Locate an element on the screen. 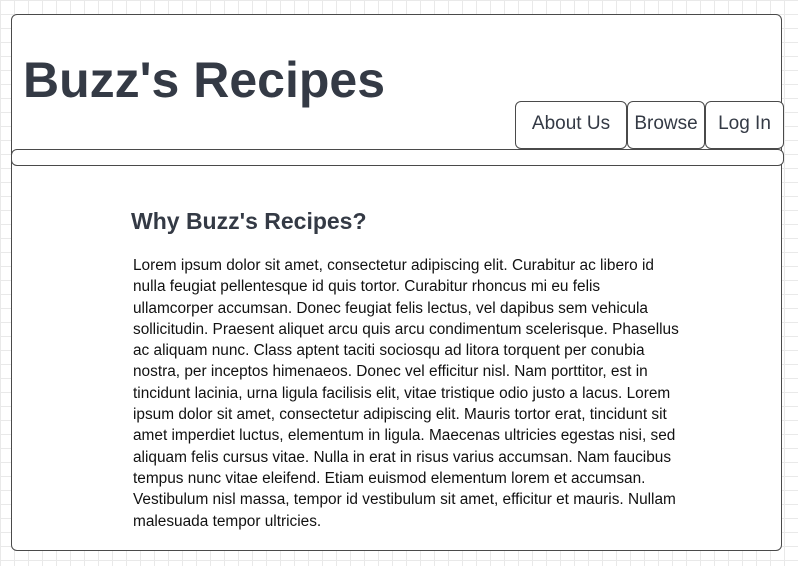 This screenshot has height=566, width=798. section-heading: Why Buzz's Recipes? is located at coordinates (249, 221).